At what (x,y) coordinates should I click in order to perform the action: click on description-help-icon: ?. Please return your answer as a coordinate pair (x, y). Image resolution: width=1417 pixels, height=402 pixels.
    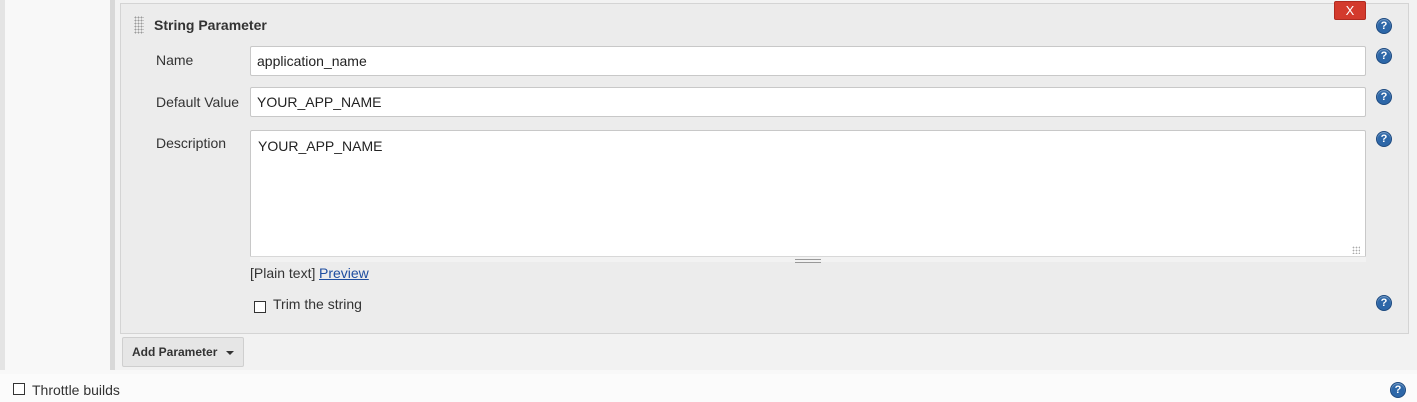
    Looking at the image, I should click on (1384, 139).